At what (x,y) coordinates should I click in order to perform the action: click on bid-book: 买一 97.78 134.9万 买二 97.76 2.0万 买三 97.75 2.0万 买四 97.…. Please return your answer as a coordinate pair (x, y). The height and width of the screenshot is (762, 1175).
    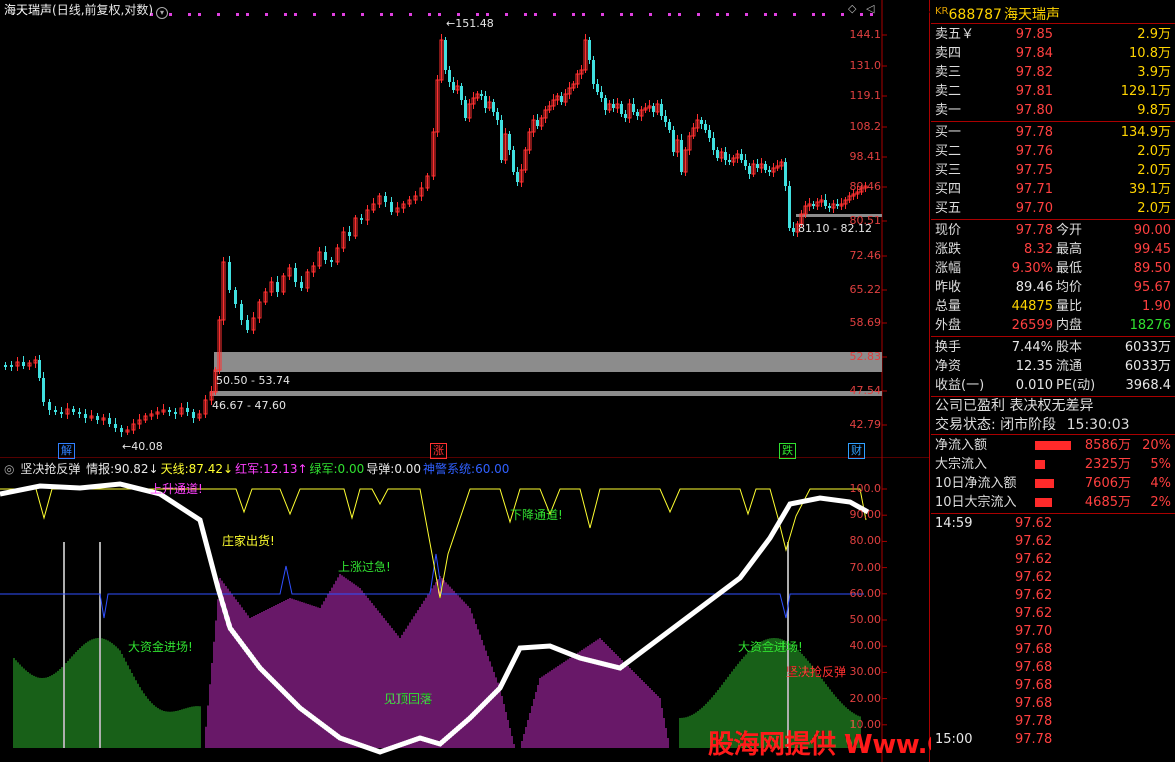
    Looking at the image, I should click on (1053, 171).